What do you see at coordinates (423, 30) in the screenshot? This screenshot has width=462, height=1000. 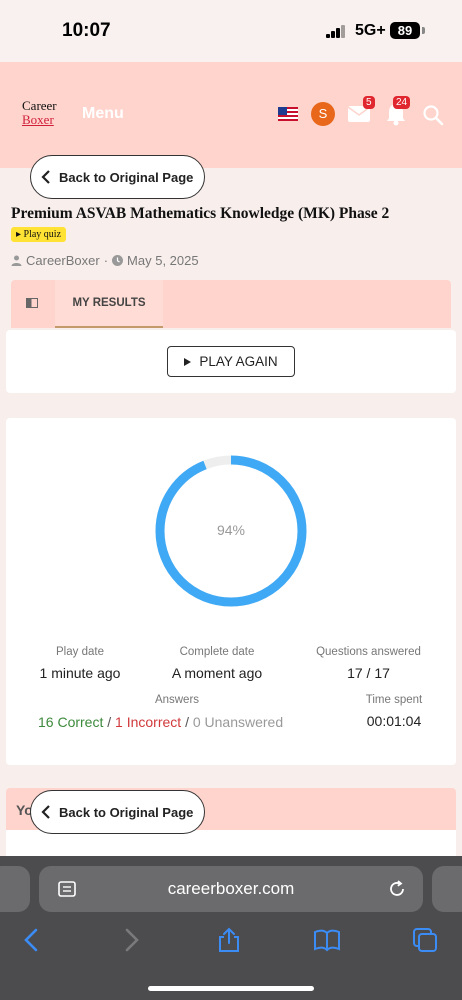 I see `battery-tip` at bounding box center [423, 30].